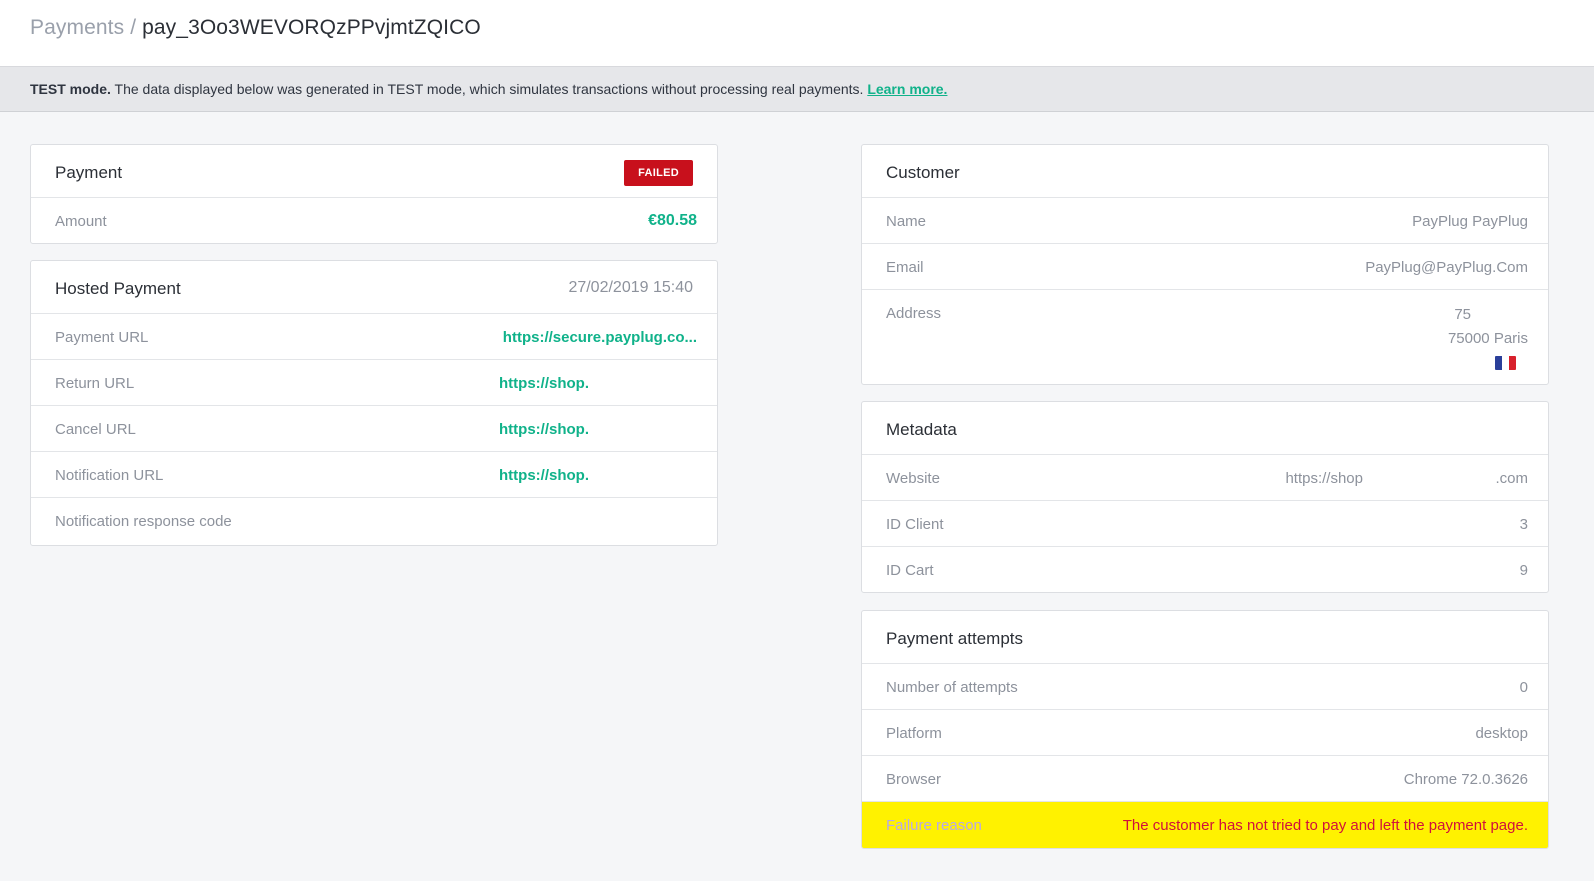 This screenshot has width=1594, height=881. What do you see at coordinates (1505, 363) in the screenshot?
I see `france-flag-icon` at bounding box center [1505, 363].